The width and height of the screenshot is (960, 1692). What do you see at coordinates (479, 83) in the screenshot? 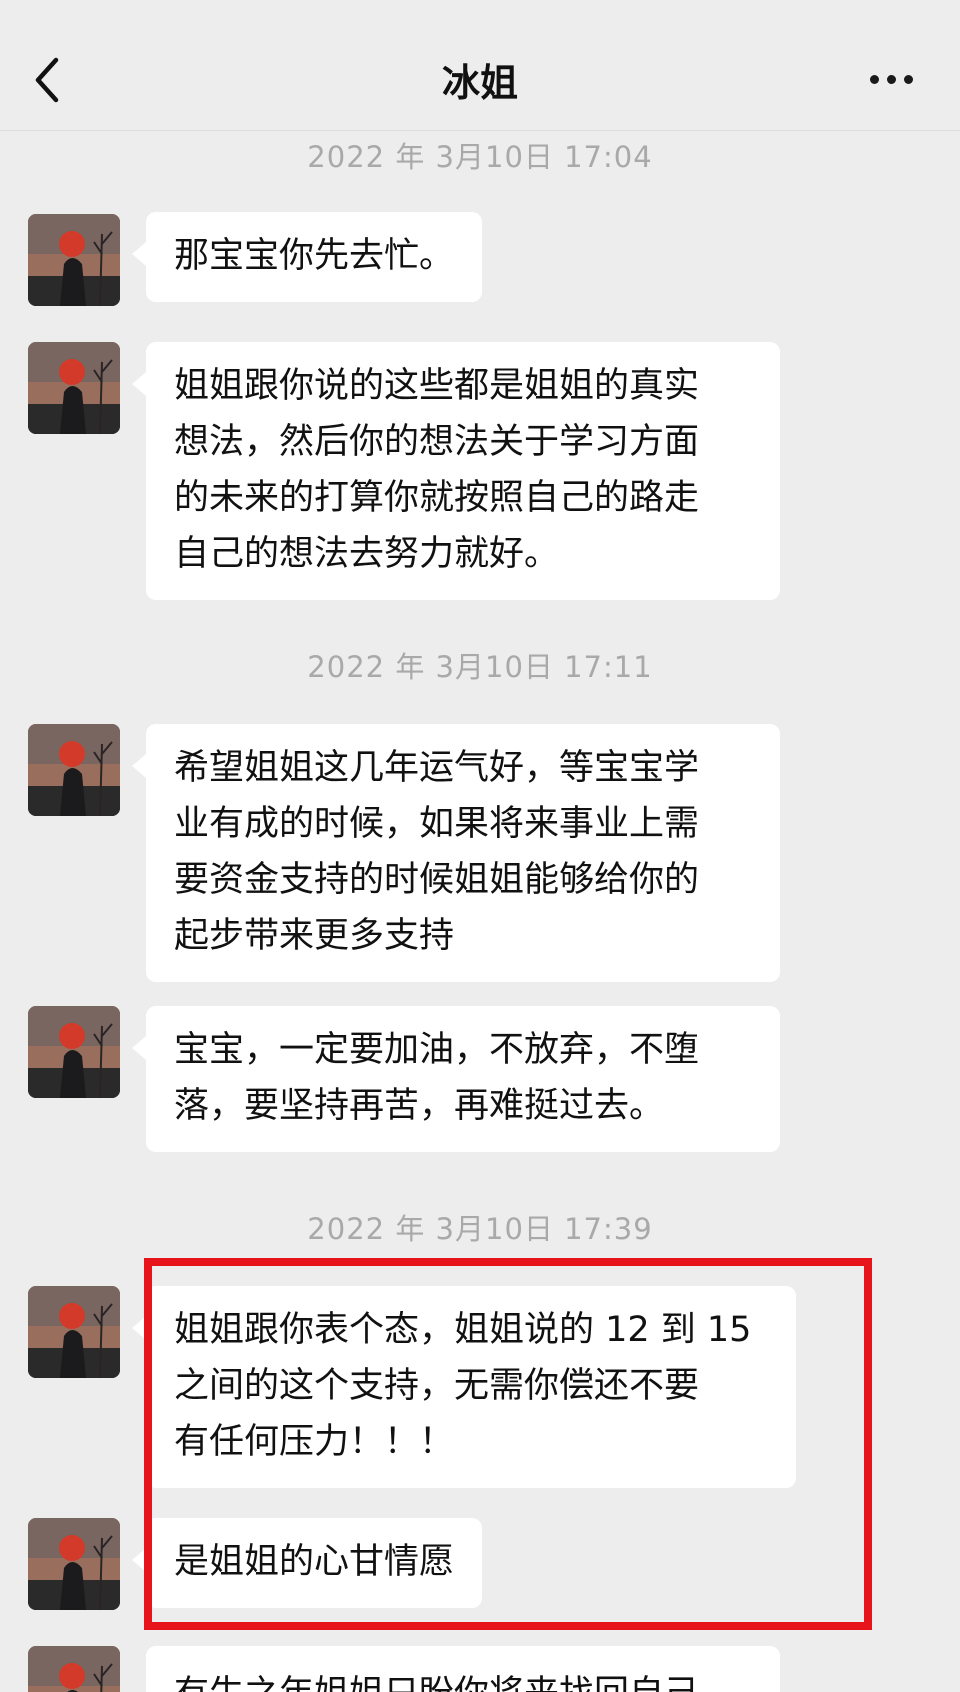
I see `chat-title: 冰姐` at bounding box center [479, 83].